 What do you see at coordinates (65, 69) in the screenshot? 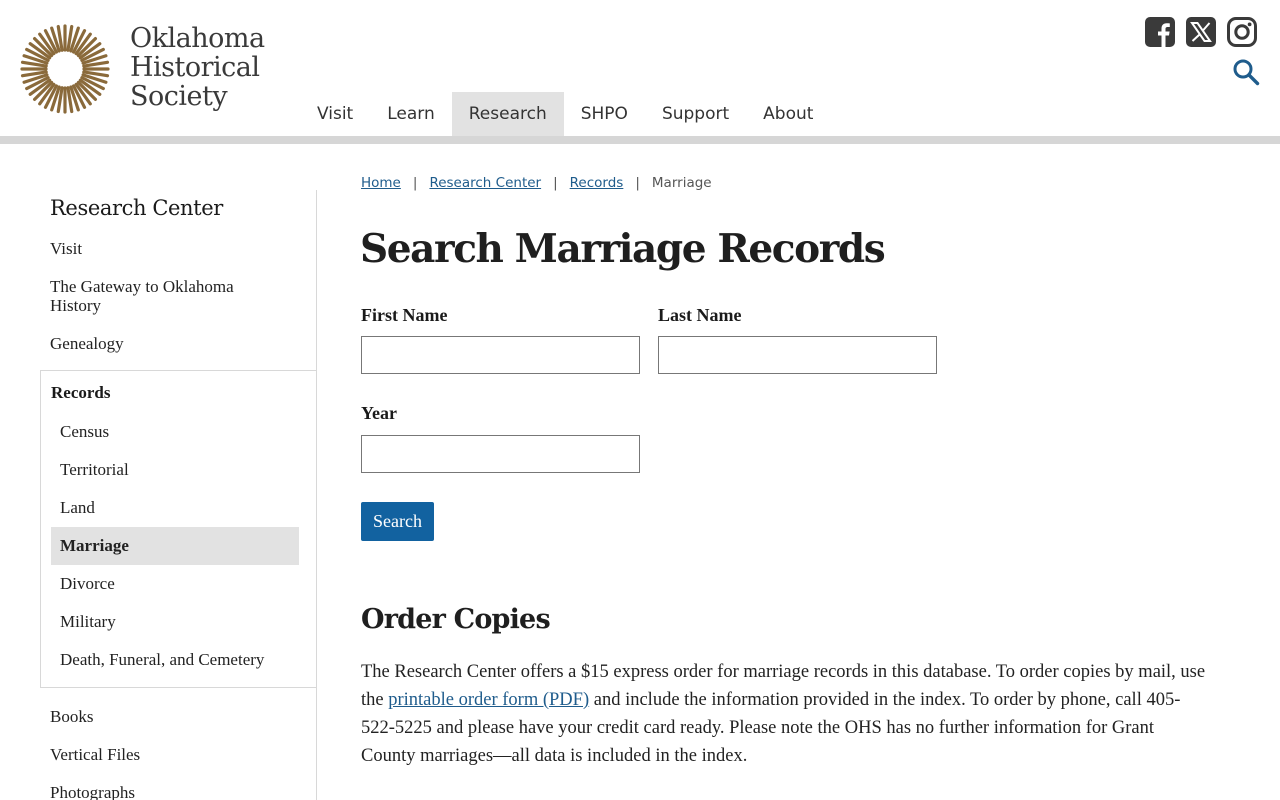
I see `sunburst-logo-icon` at bounding box center [65, 69].